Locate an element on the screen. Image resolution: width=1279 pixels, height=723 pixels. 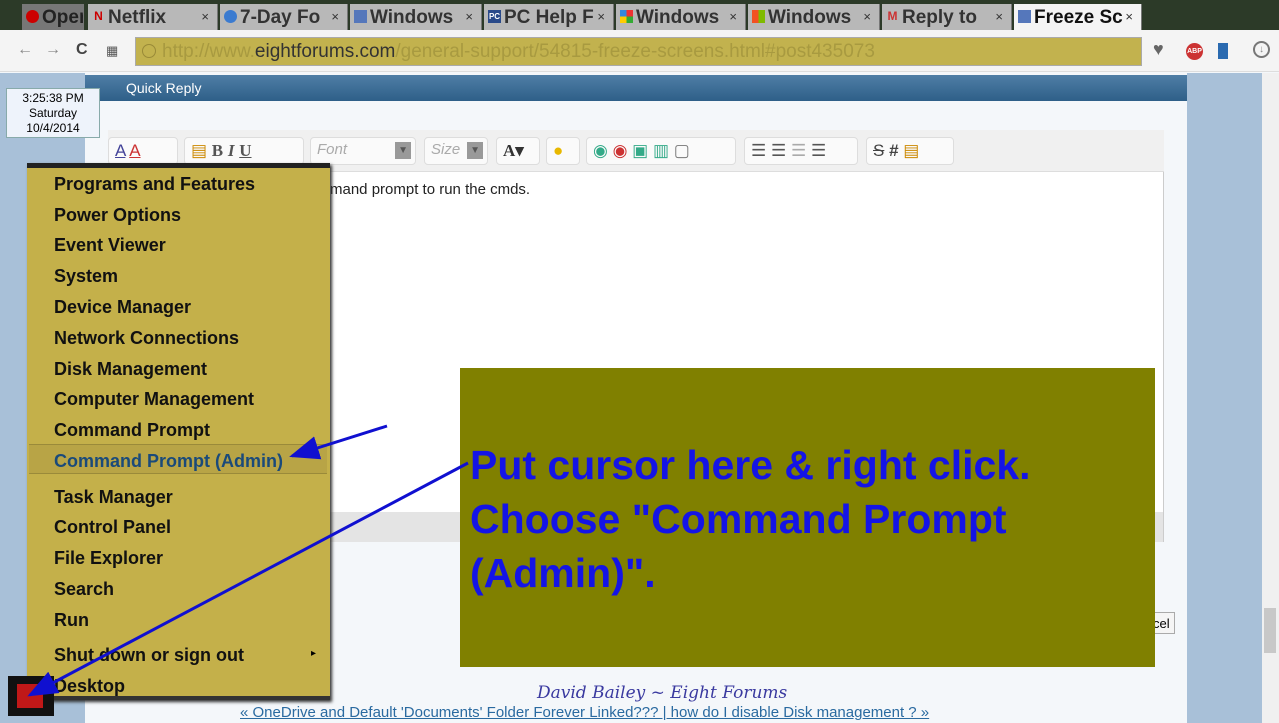
adblock-icon: ABP is located at coordinates (1194, 51).